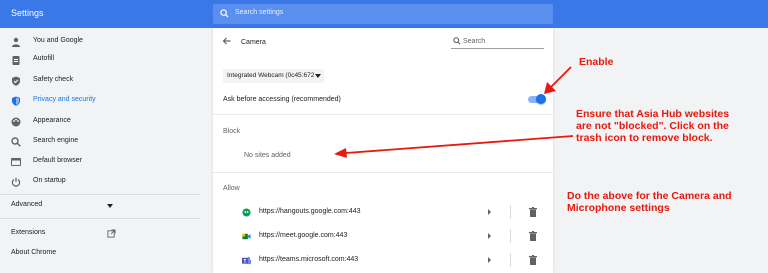 The height and width of the screenshot is (273, 768). What do you see at coordinates (383, 260) in the screenshot?
I see `allow-site-row: https://teams.microsoft.com:443` at bounding box center [383, 260].